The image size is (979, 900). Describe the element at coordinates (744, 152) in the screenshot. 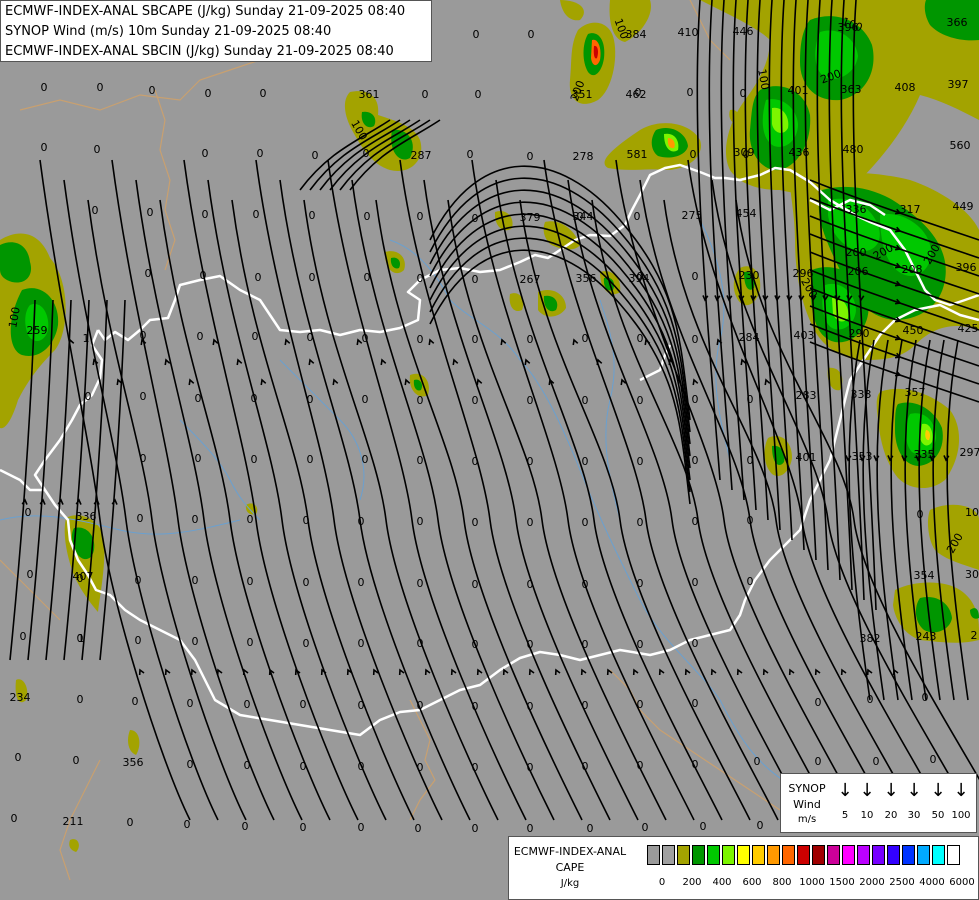

I see `station-value: 309` at that location.